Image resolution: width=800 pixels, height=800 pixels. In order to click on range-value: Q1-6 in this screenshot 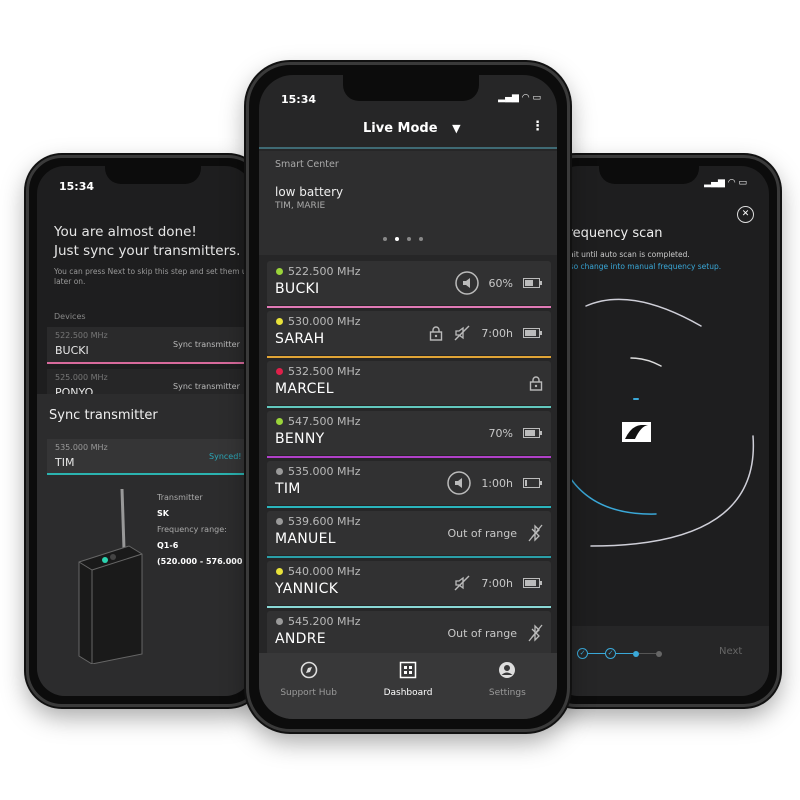, I will do `click(168, 545)`.